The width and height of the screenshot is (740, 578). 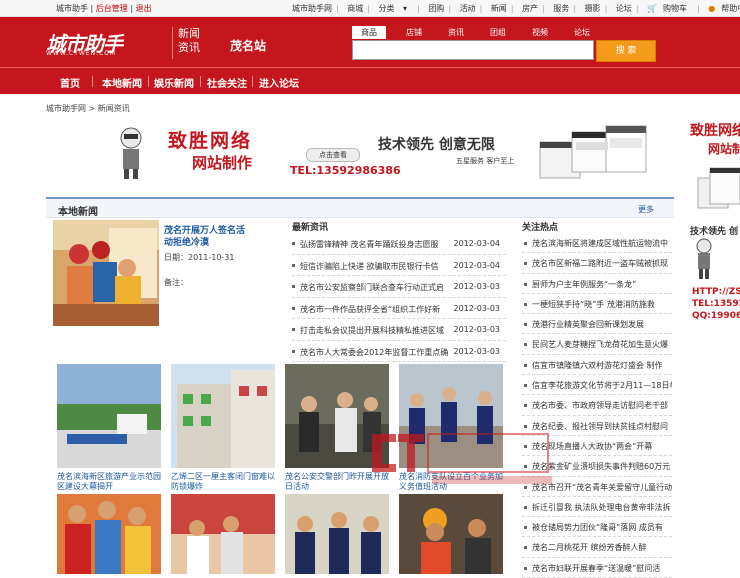 I want to click on list-item: 短信诈骗陷上快递 欲骗取市民银行卡信 2012-03-04, so click(x=399, y=265).